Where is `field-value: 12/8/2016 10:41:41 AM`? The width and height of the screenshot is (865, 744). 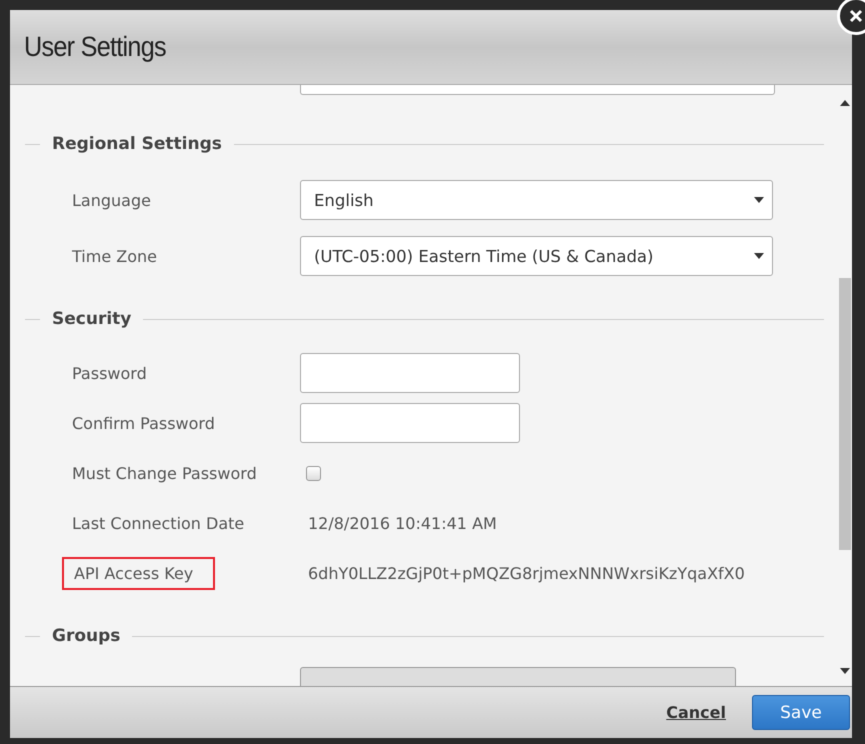
field-value: 12/8/2016 10:41:41 AM is located at coordinates (402, 523).